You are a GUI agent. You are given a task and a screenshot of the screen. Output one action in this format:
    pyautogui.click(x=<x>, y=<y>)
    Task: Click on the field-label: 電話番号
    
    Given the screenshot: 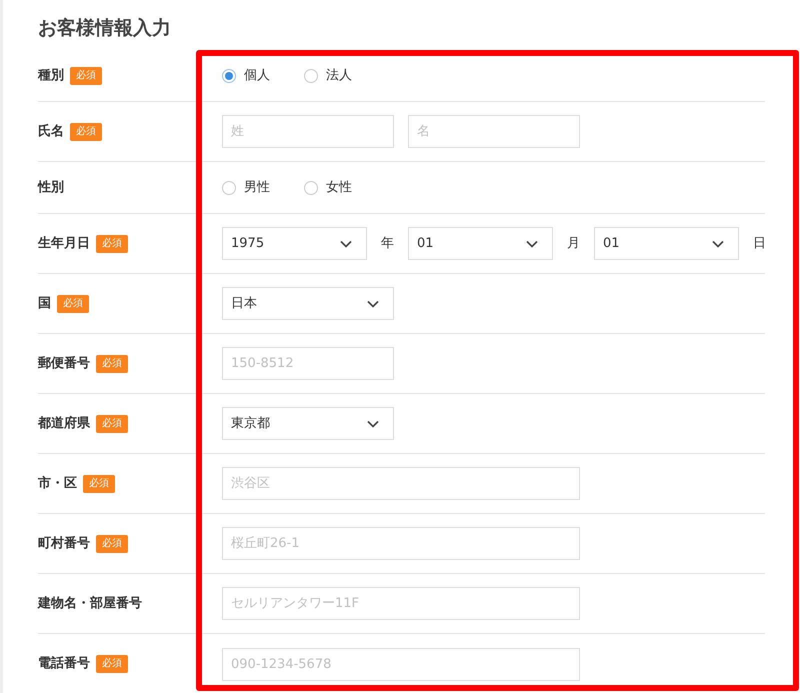 What is the action you would take?
    pyautogui.click(x=64, y=664)
    